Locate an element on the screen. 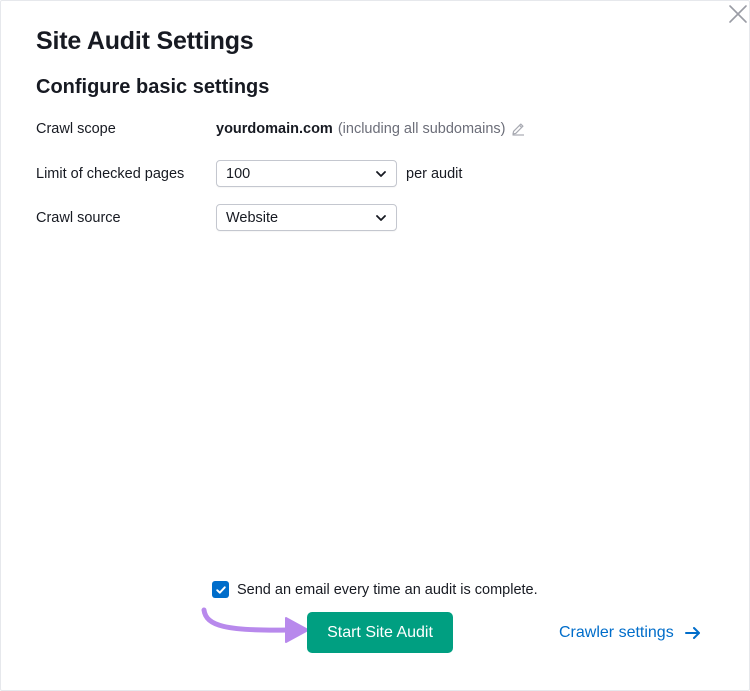 This screenshot has height=691, width=750. crawl-source-value: Website is located at coordinates (252, 217).